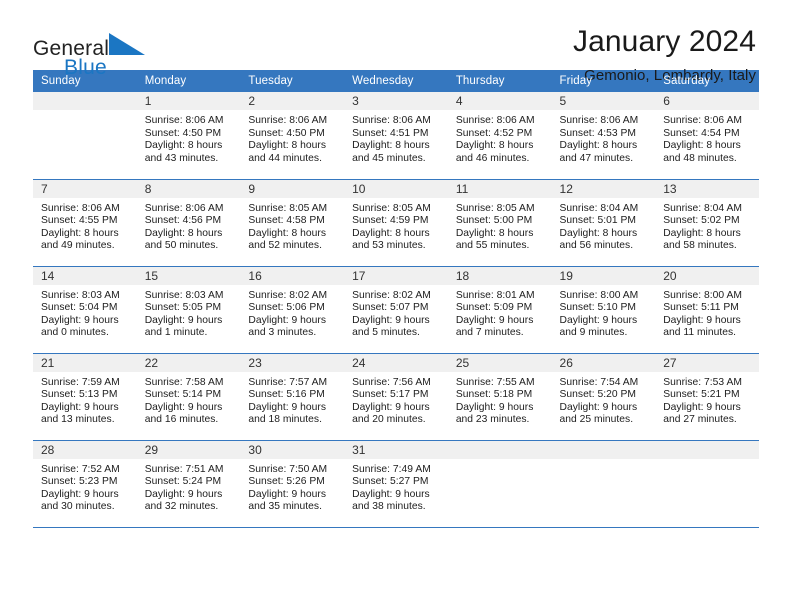 The image size is (792, 612). I want to click on day-info-sunset: Sunset: 5:17 PM, so click(390, 395).